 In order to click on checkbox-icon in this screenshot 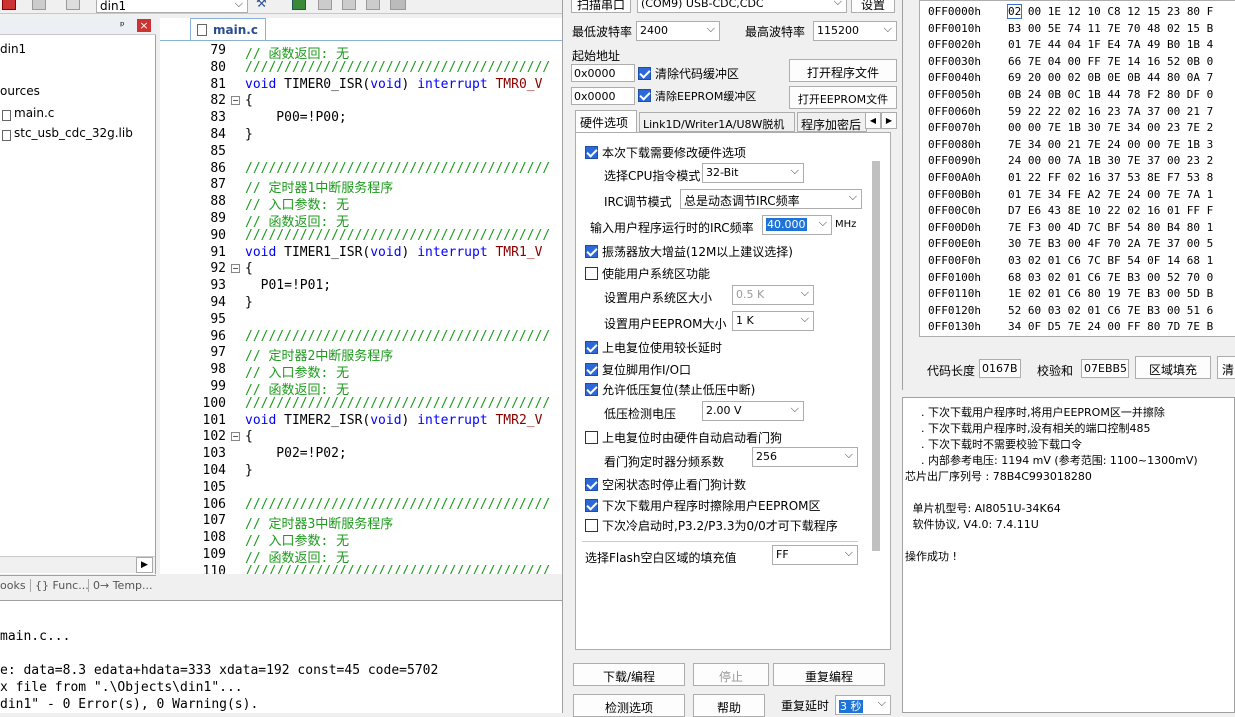, I will do `click(644, 73)`.